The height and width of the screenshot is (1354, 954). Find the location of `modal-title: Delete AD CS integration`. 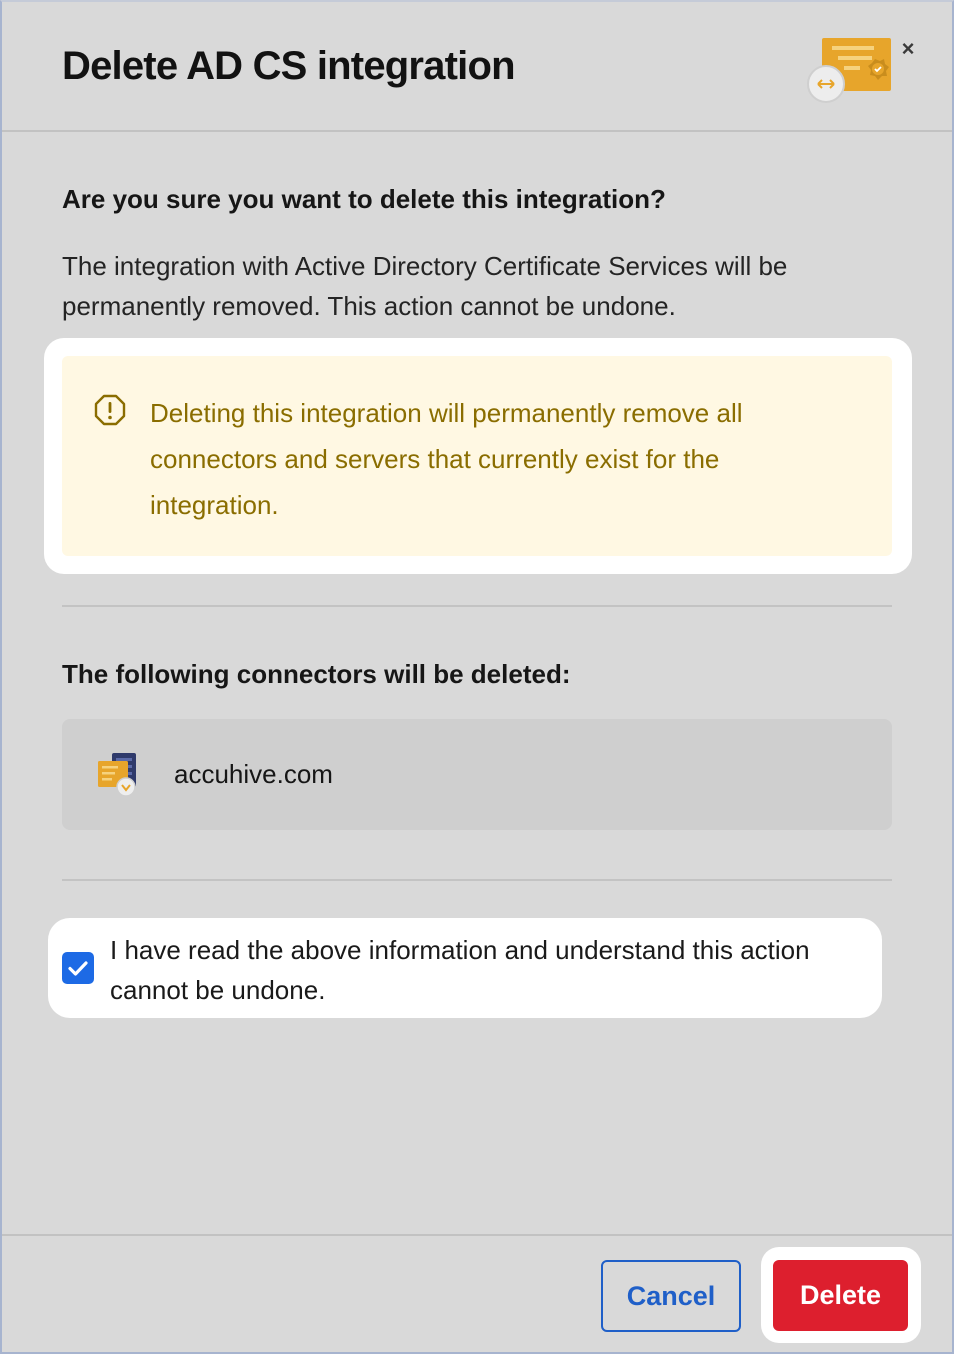

modal-title: Delete AD CS integration is located at coordinates (289, 66).